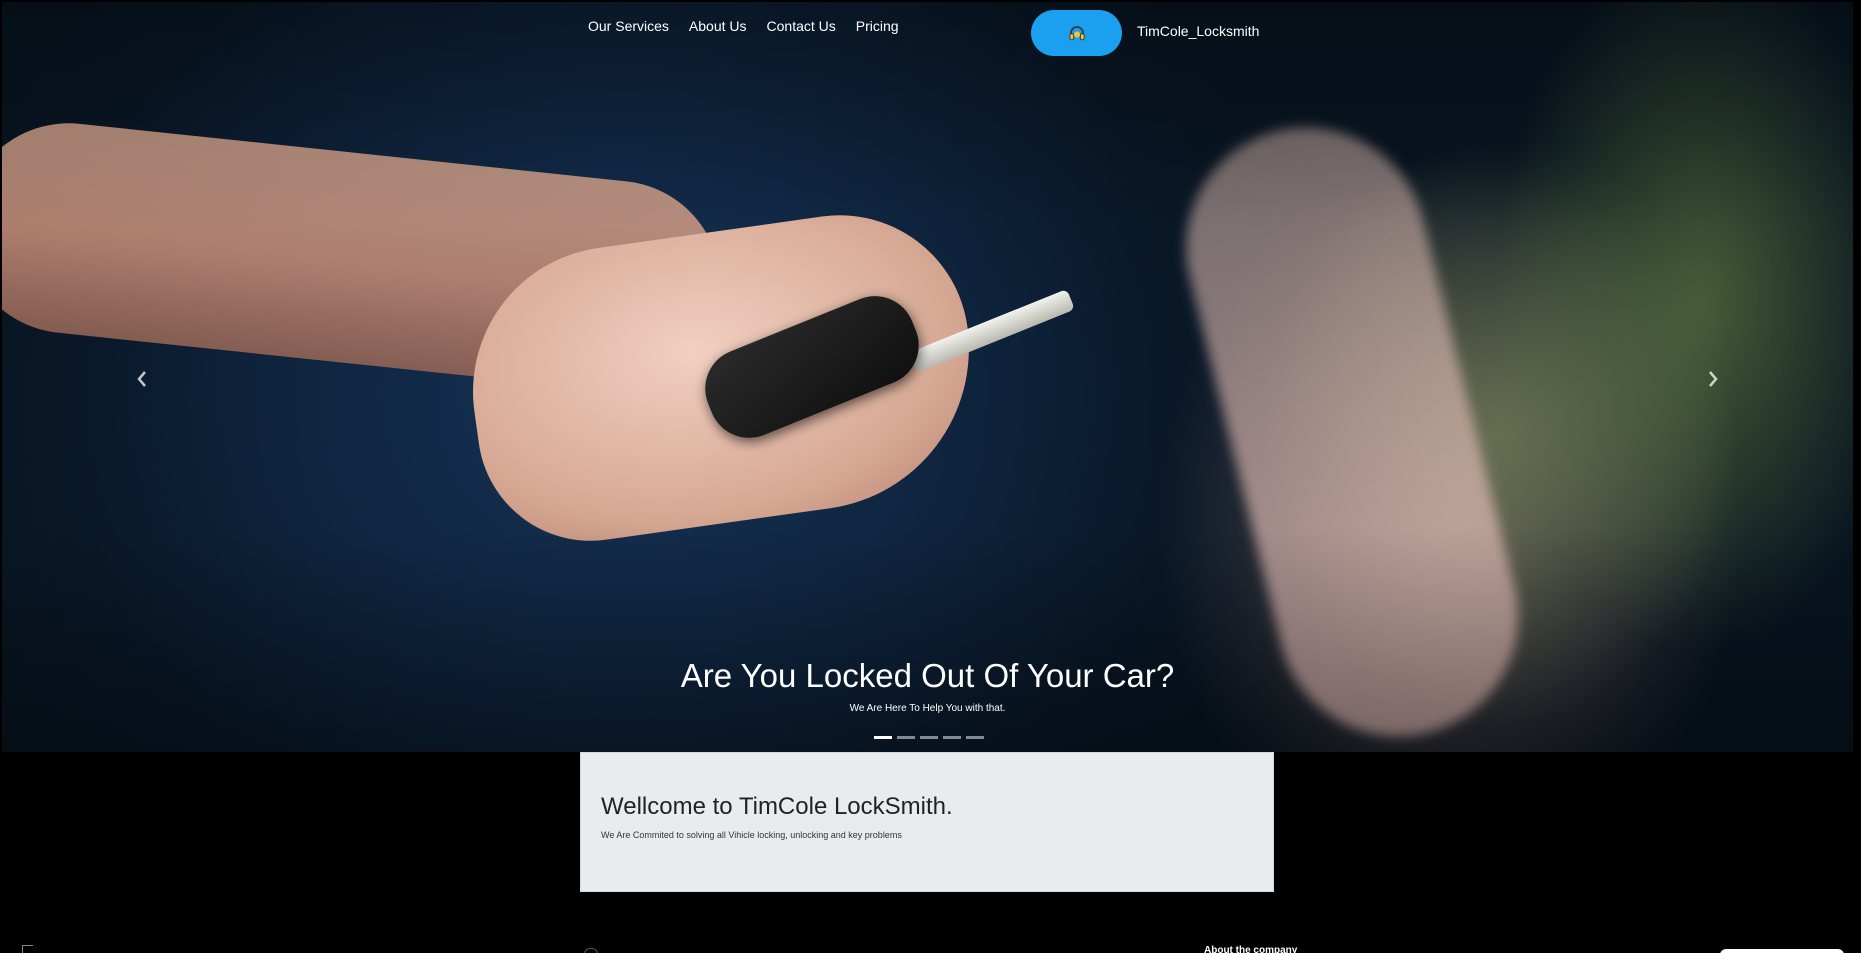 Image resolution: width=1861 pixels, height=953 pixels. Describe the element at coordinates (628, 26) in the screenshot. I see `nav-item-our-services: Our Services` at that location.